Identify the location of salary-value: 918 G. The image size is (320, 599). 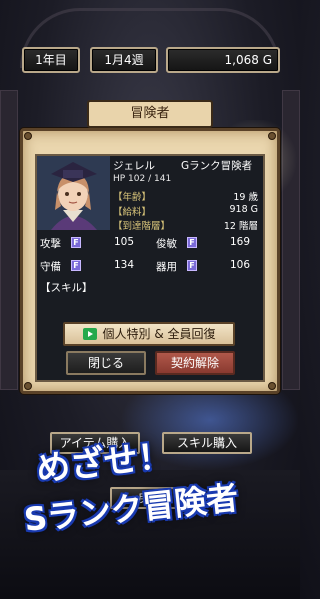
(243, 209).